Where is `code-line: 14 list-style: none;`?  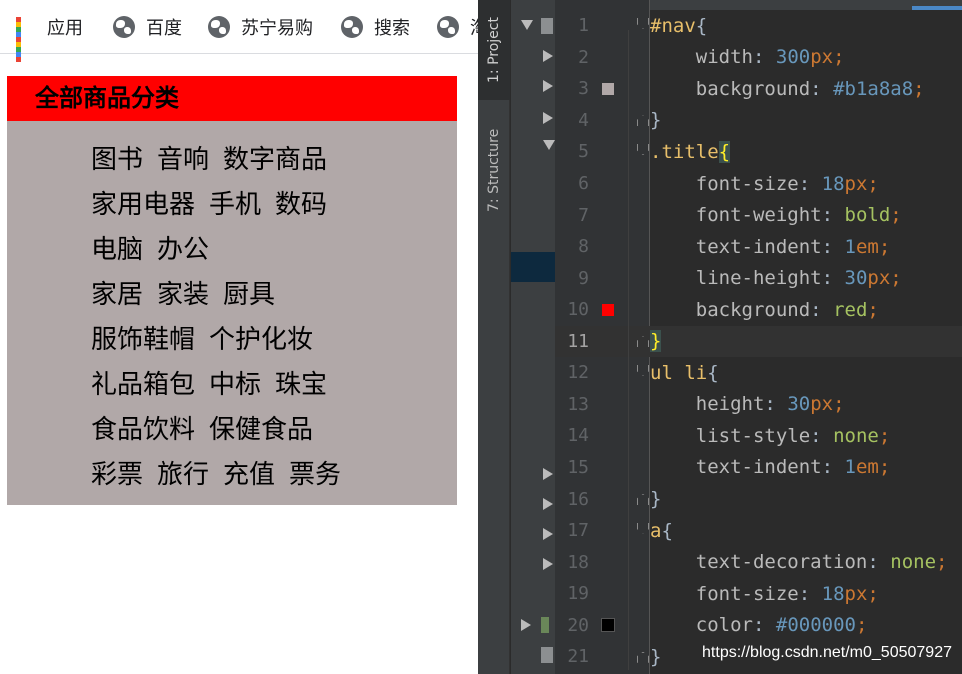 code-line: 14 list-style: none; is located at coordinates (758, 436).